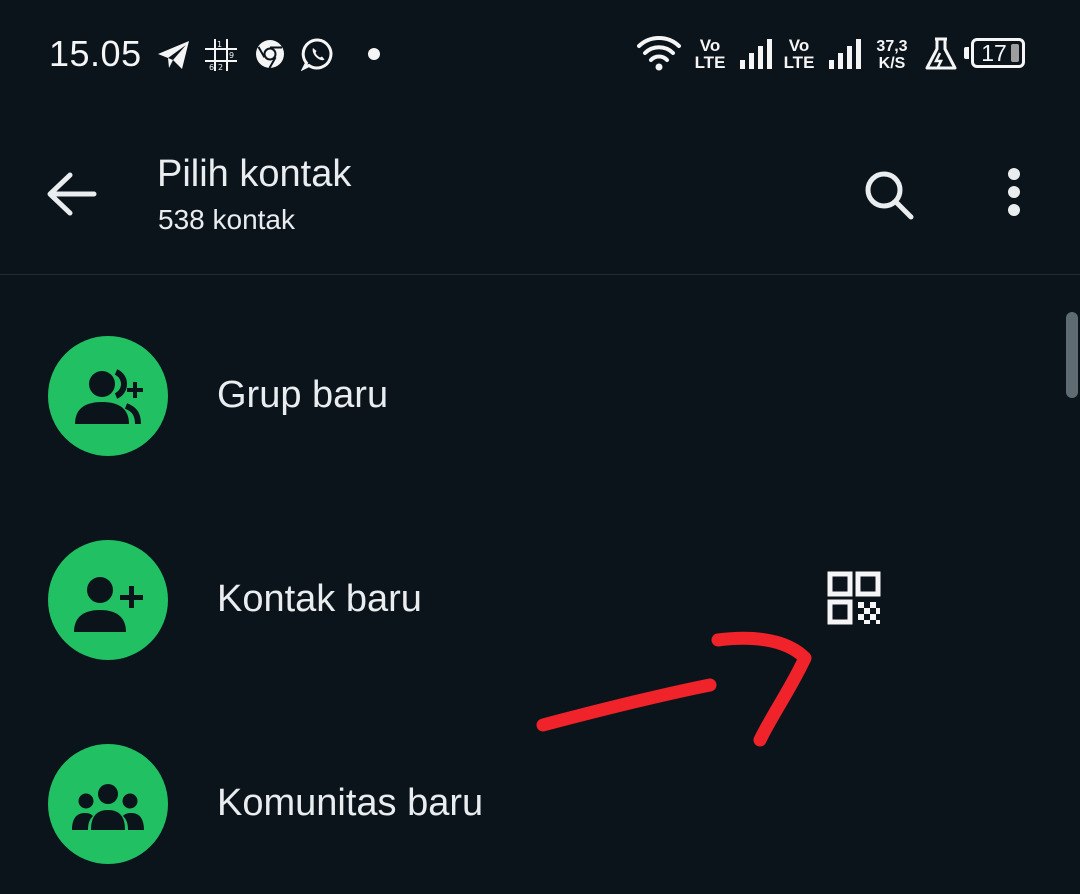  Describe the element at coordinates (892, 55) in the screenshot. I see `network-speed: 37,3 K/S` at that location.